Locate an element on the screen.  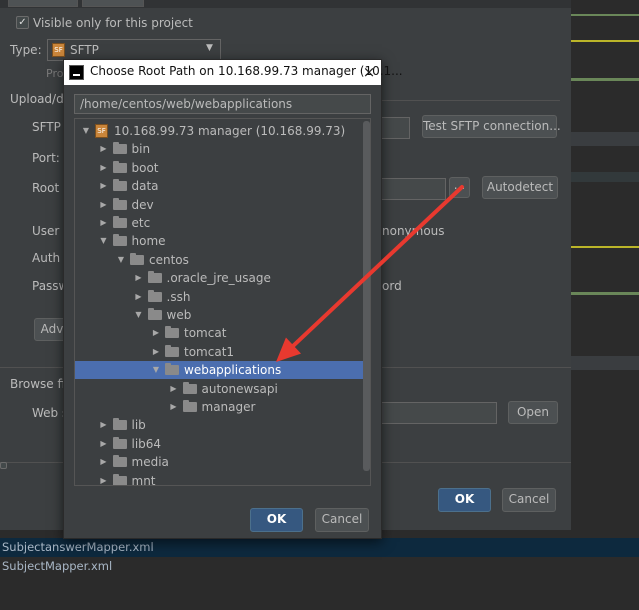
sftp-icon: SF is located at coordinates (58, 50).